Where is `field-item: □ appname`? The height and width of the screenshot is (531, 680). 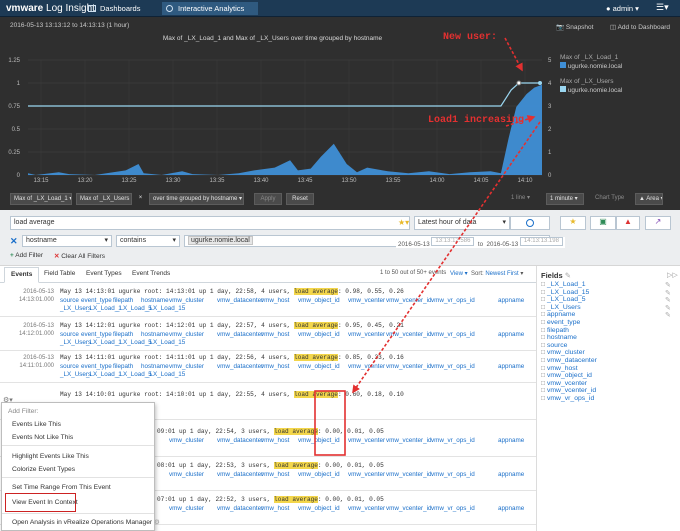 field-item: □ appname is located at coordinates (558, 315).